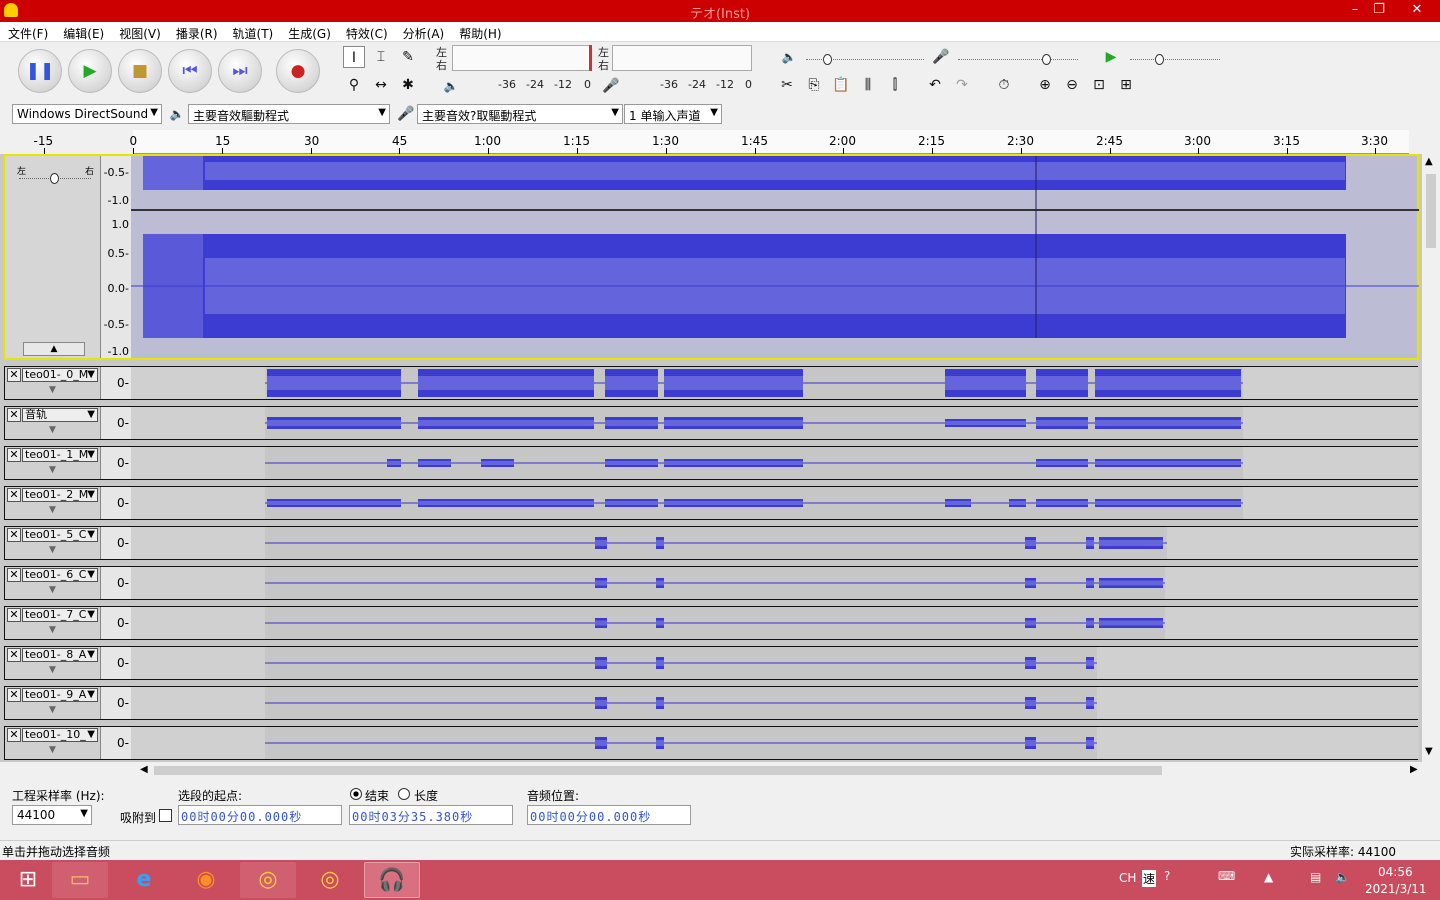  What do you see at coordinates (28, 880) in the screenshot?
I see `windows-start-icon: ⊞` at bounding box center [28, 880].